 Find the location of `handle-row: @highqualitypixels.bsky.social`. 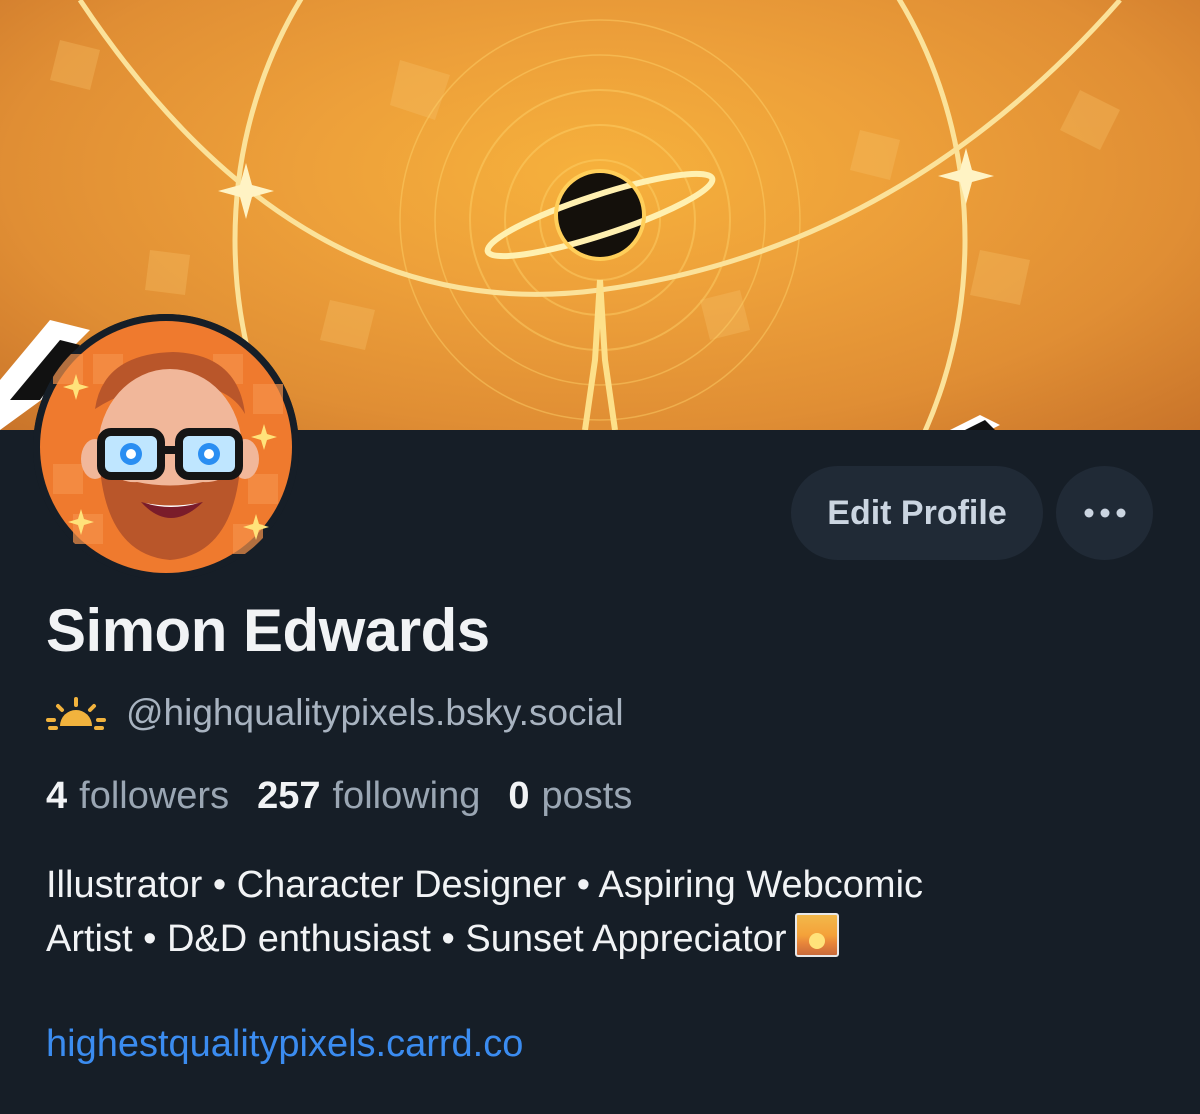

handle-row: @highqualitypixels.bsky.social is located at coordinates (335, 713).